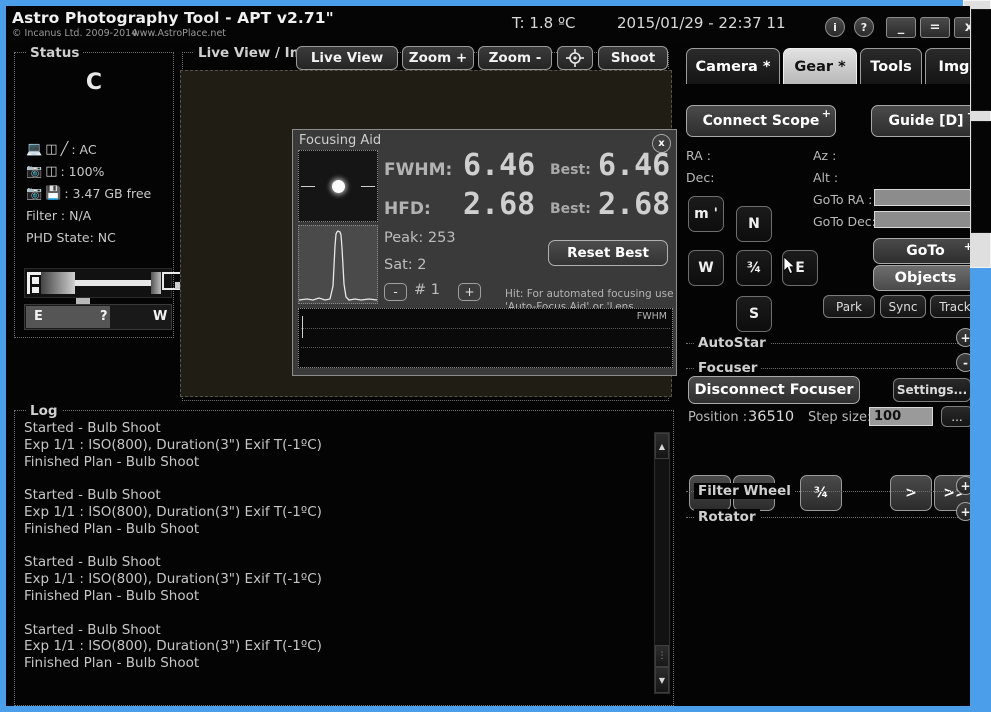  What do you see at coordinates (38, 316) in the screenshot?
I see `meridian-east-label: E` at bounding box center [38, 316].